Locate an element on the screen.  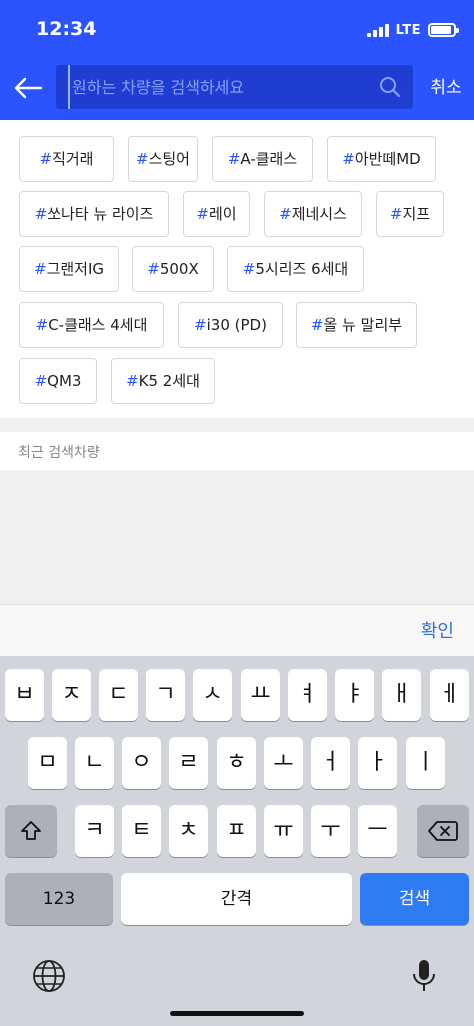
tag-chip: #제네시스 is located at coordinates (313, 214).